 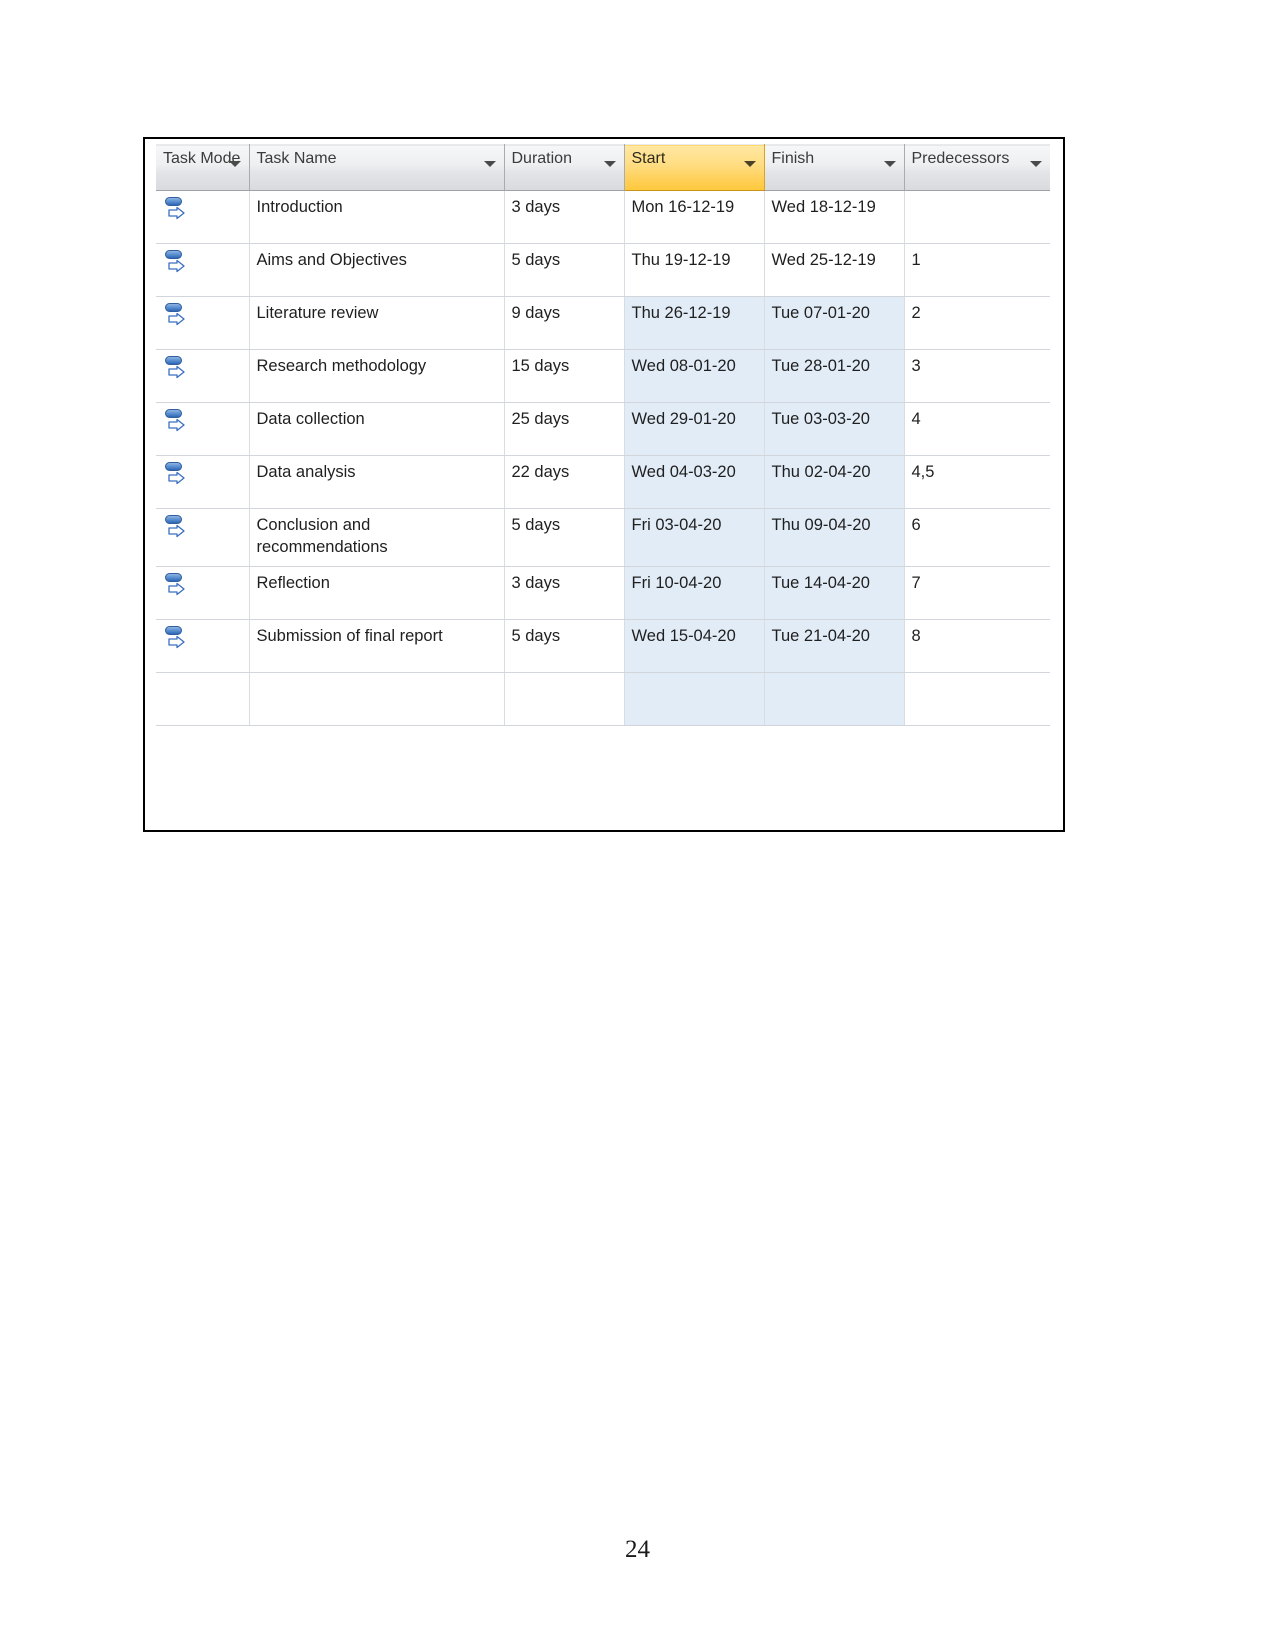 I want to click on cell-finish: Wed 18-12-19, so click(x=834, y=217).